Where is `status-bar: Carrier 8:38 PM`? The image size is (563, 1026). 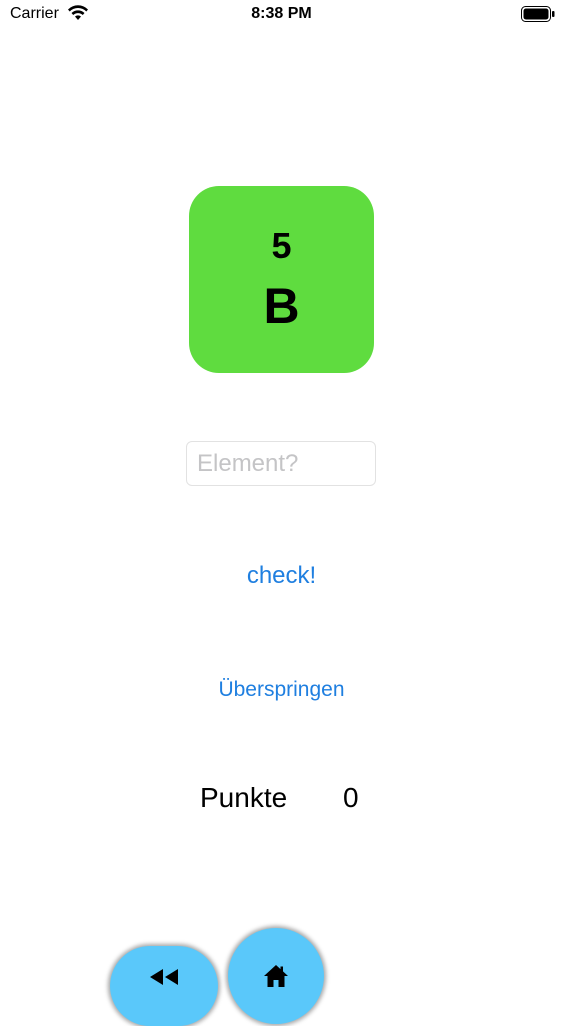
status-bar: Carrier 8:38 PM is located at coordinates (281, 15).